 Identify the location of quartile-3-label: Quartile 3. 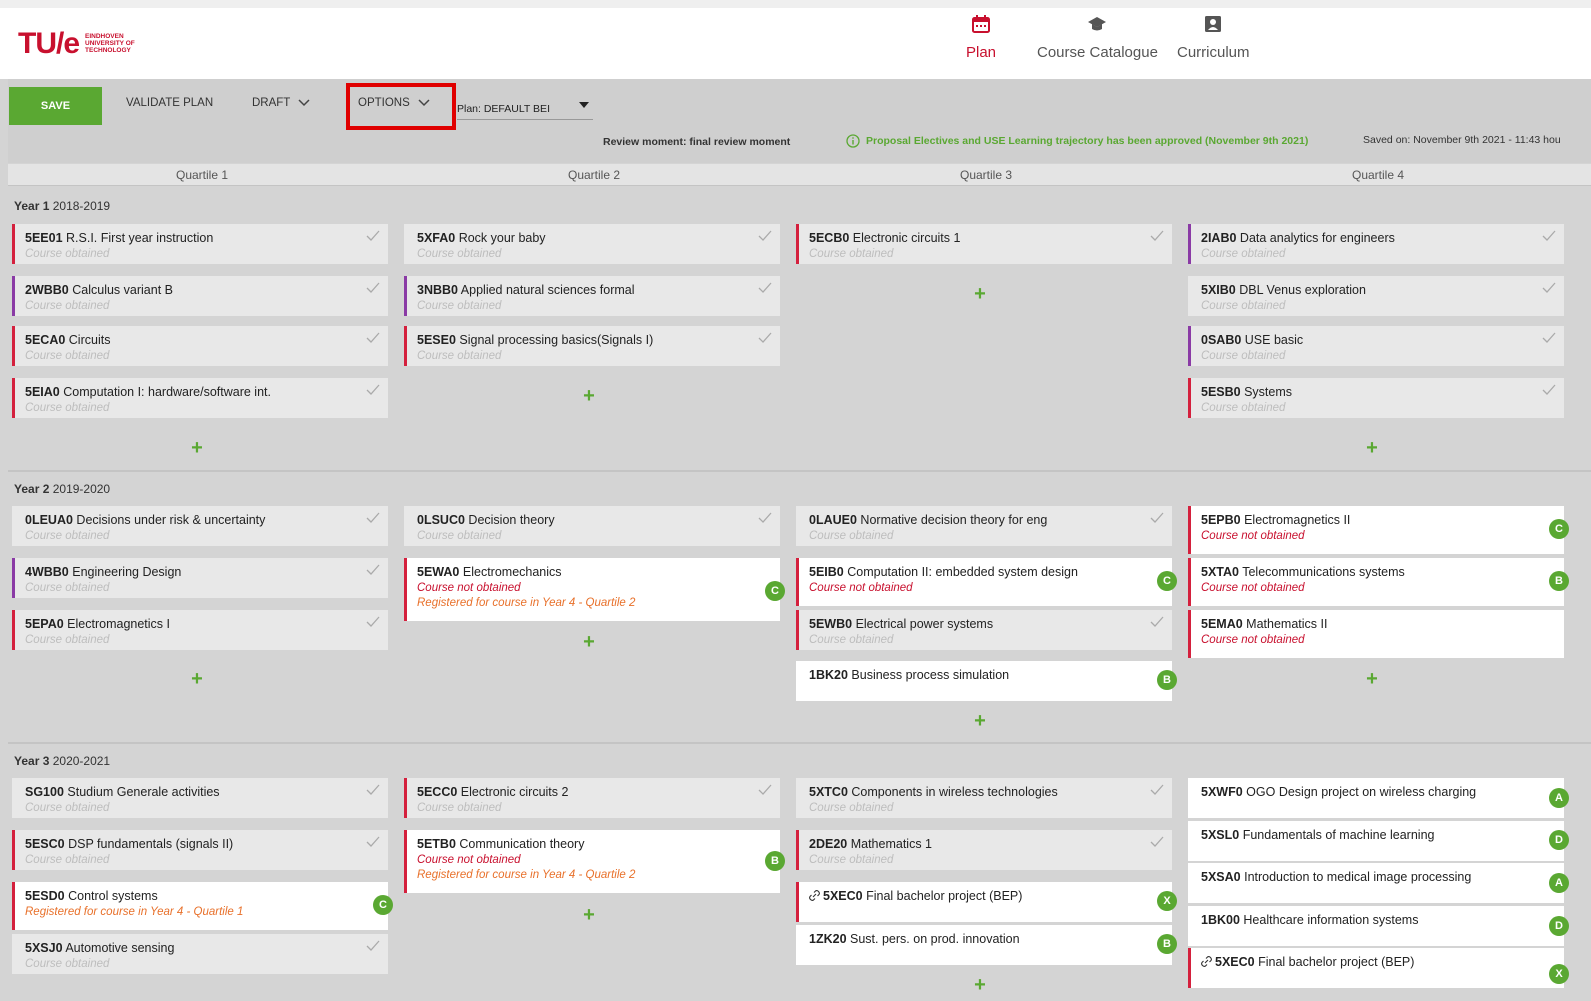
(986, 175).